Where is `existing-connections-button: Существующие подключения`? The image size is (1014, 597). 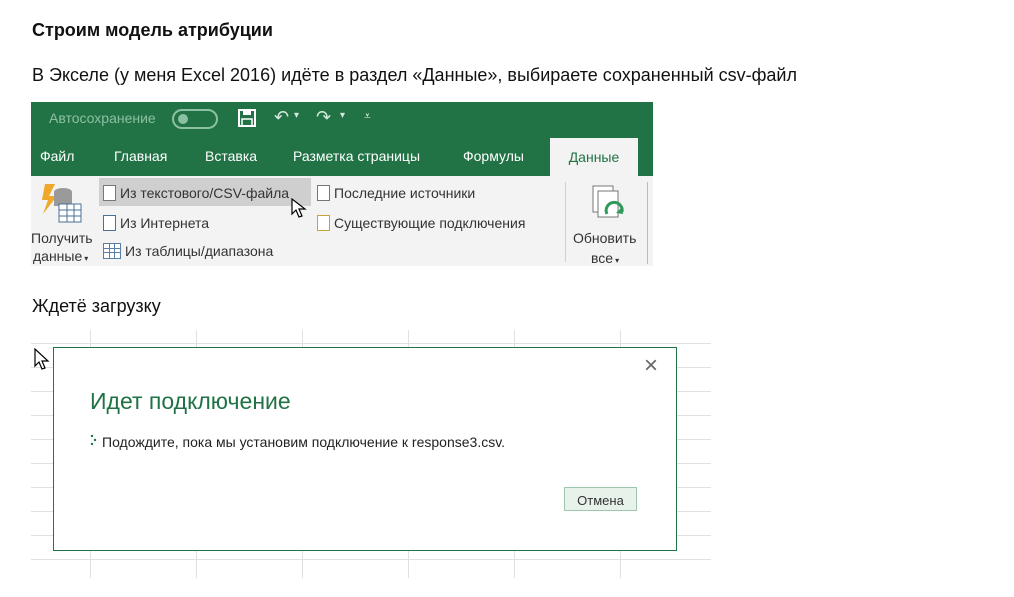
existing-connections-button: Существующие подключения is located at coordinates (421, 223).